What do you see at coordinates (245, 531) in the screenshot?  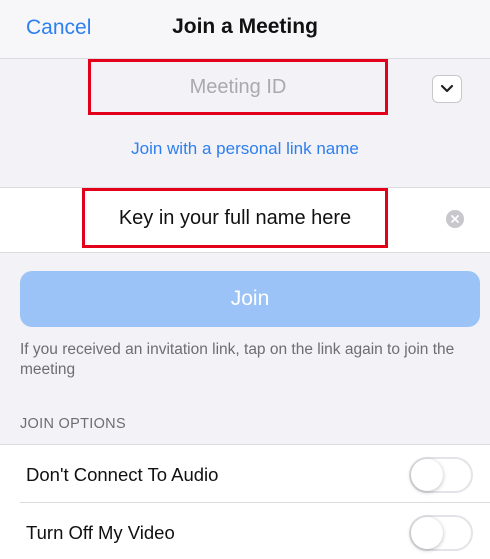 I see `option-turn-off-video: Turn Off My Video` at bounding box center [245, 531].